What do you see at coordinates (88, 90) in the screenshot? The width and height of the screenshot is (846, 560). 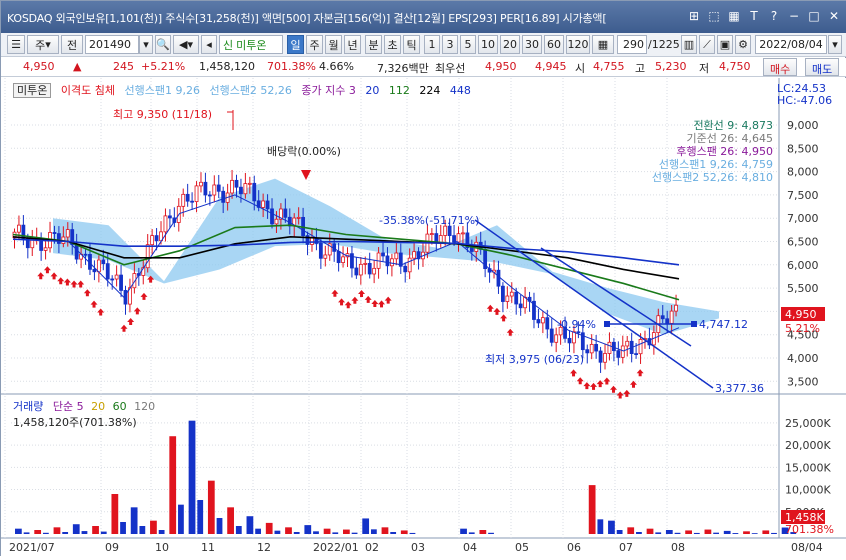 I see `legend-item-disparity: 이격도 침체` at bounding box center [88, 90].